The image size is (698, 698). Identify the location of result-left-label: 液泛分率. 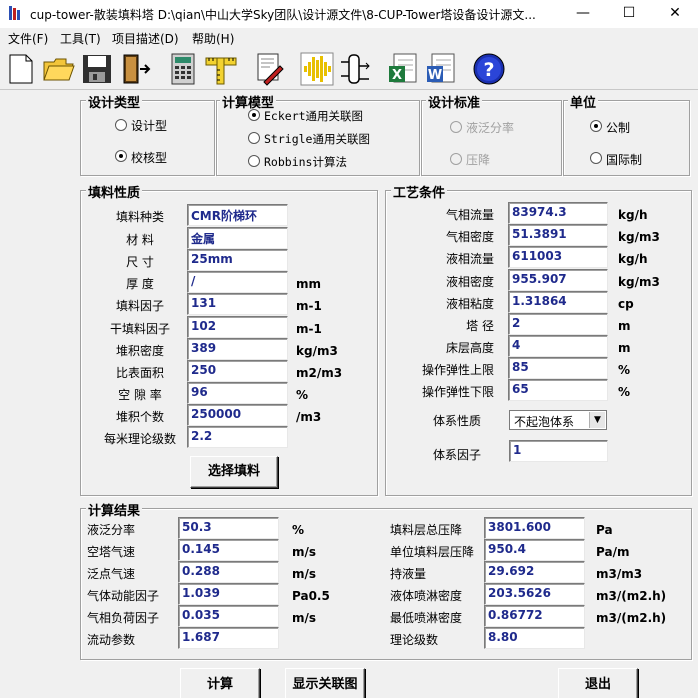
(111, 530).